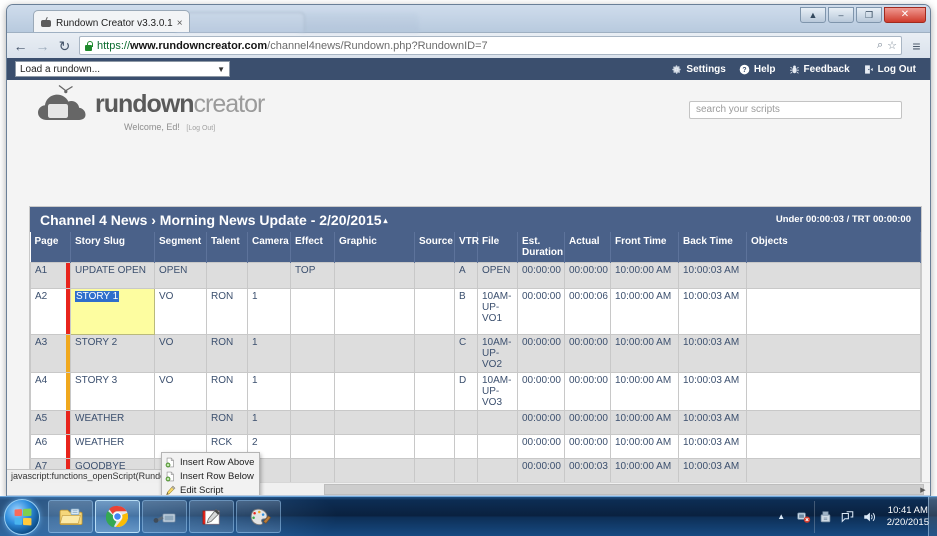 The height and width of the screenshot is (536, 937). I want to click on cell-vtr: C, so click(466, 353).